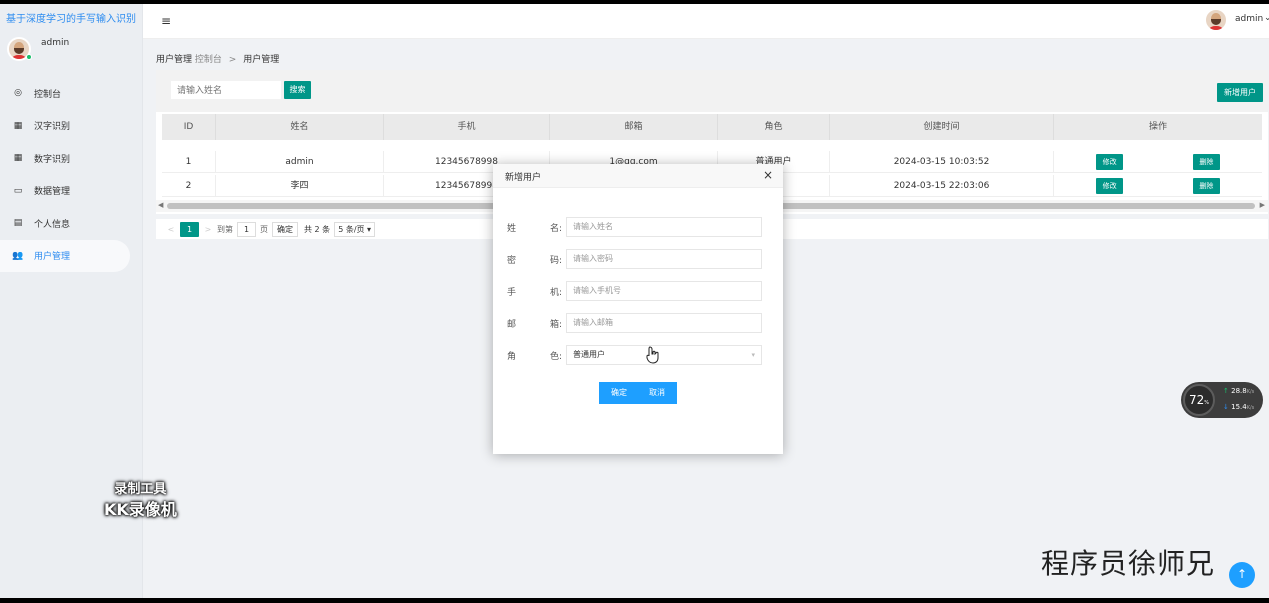  I want to click on search-button: 搜索, so click(297, 90).